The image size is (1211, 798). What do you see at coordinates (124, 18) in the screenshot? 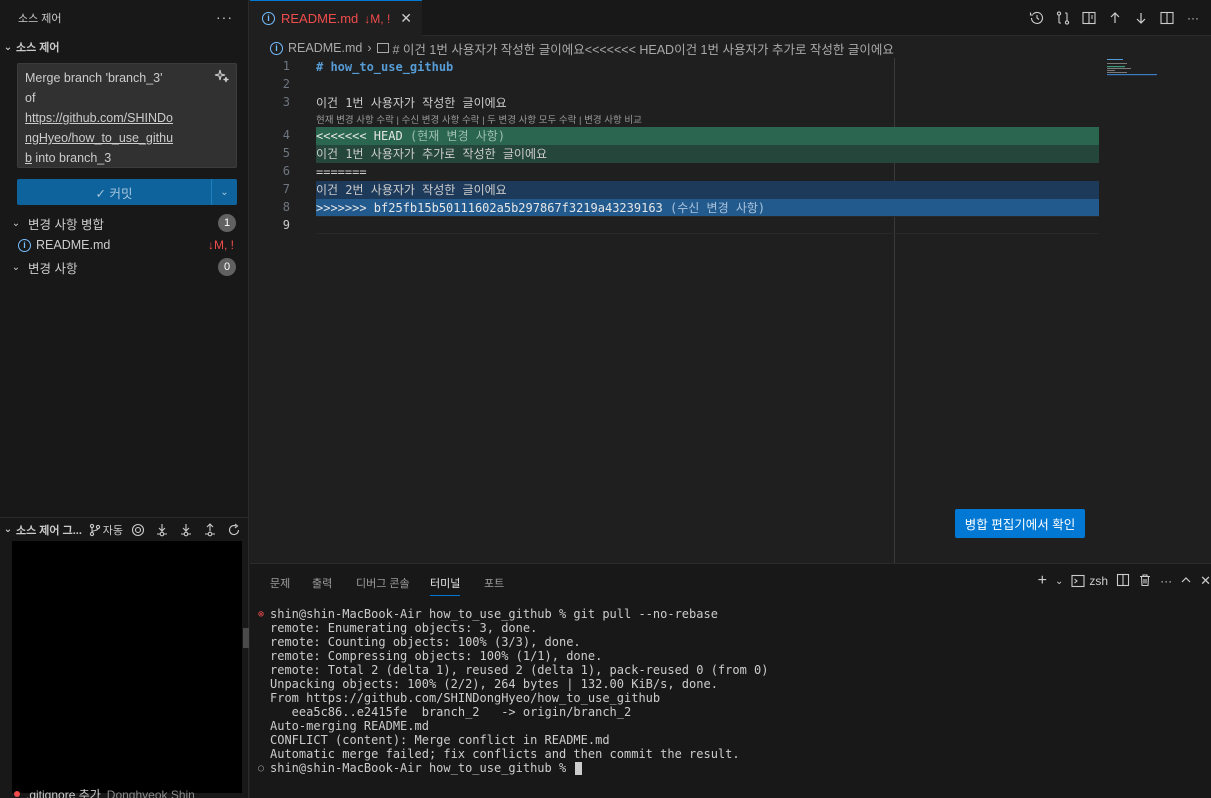
I see `sidebar-header: 소스 제어 ···` at bounding box center [124, 18].